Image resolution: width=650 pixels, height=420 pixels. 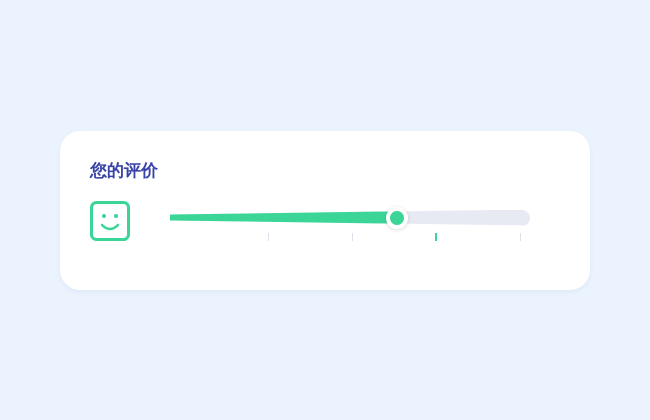 What do you see at coordinates (124, 171) in the screenshot?
I see `card-title: 您的评价` at bounding box center [124, 171].